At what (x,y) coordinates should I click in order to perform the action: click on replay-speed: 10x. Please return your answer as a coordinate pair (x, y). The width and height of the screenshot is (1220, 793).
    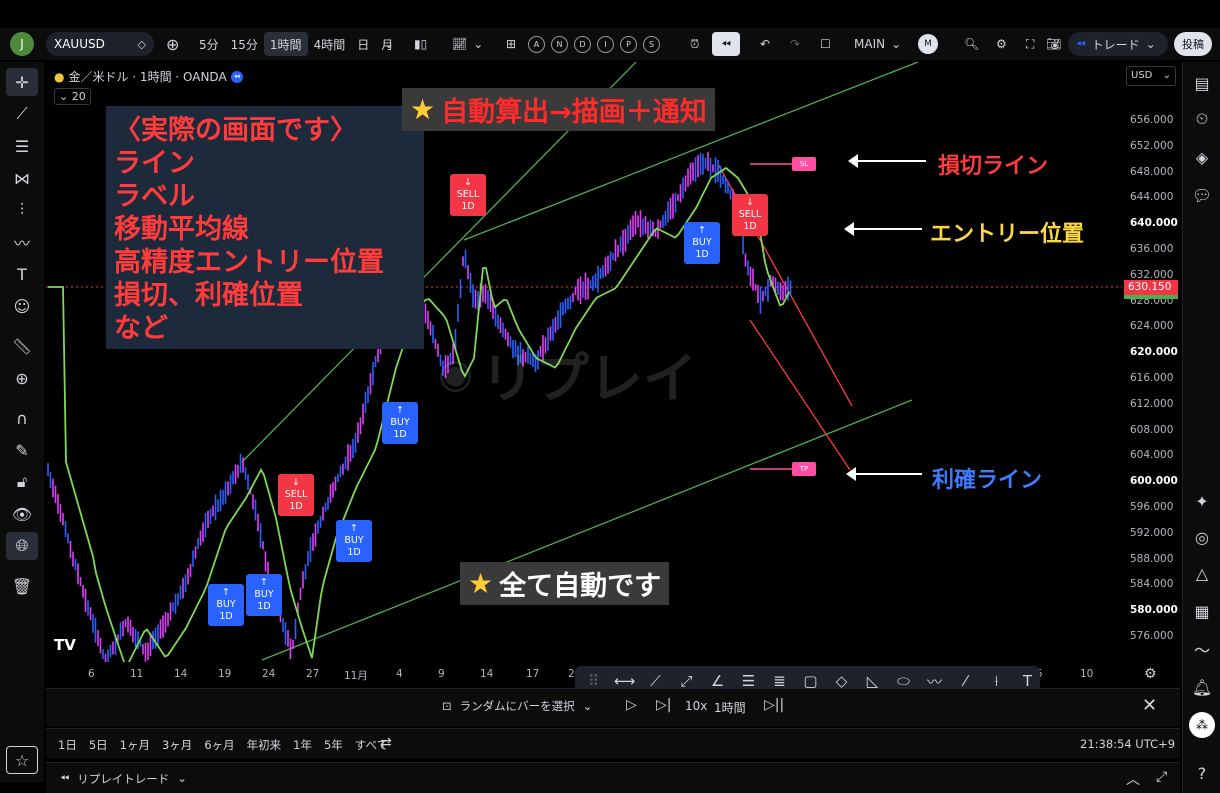
    Looking at the image, I should click on (696, 706).